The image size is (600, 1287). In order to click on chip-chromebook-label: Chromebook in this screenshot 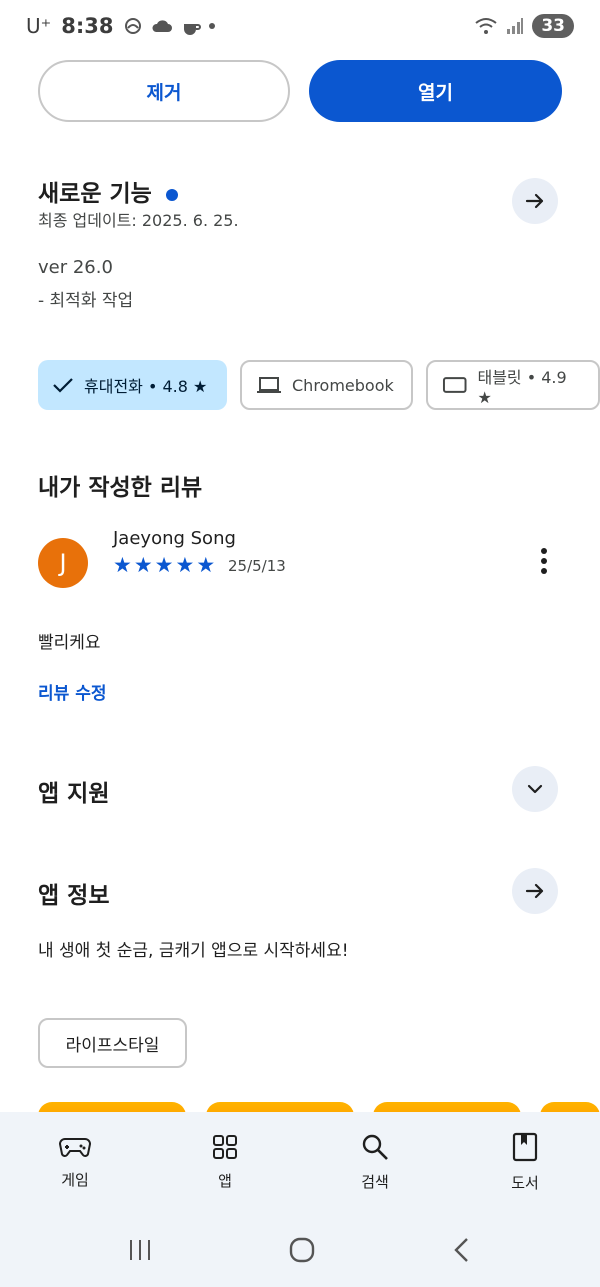, I will do `click(343, 385)`.